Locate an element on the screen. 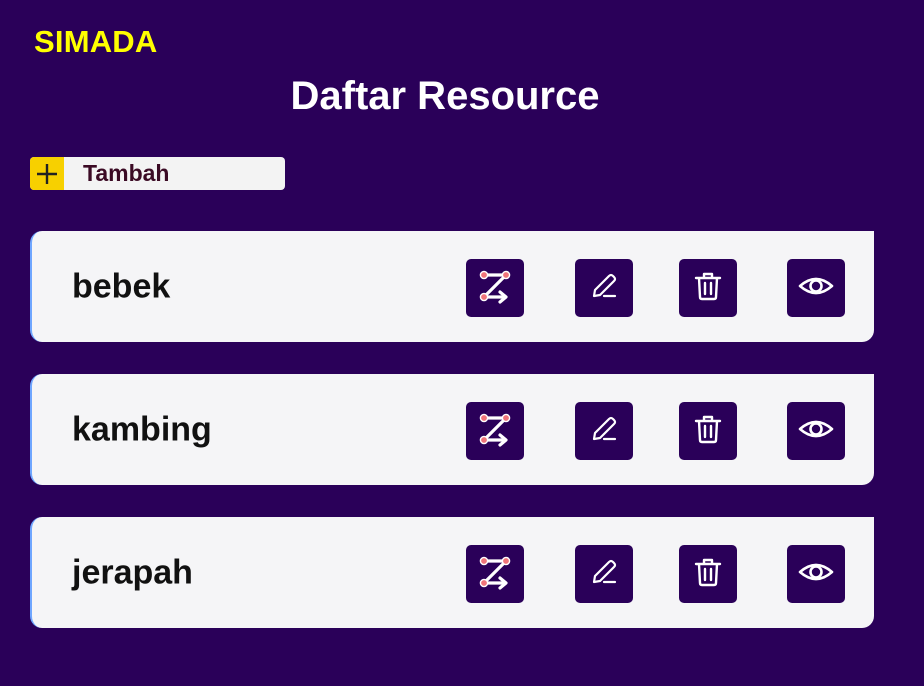 Image resolution: width=924 pixels, height=686 pixels. add-button-label: Tambah is located at coordinates (126, 173).